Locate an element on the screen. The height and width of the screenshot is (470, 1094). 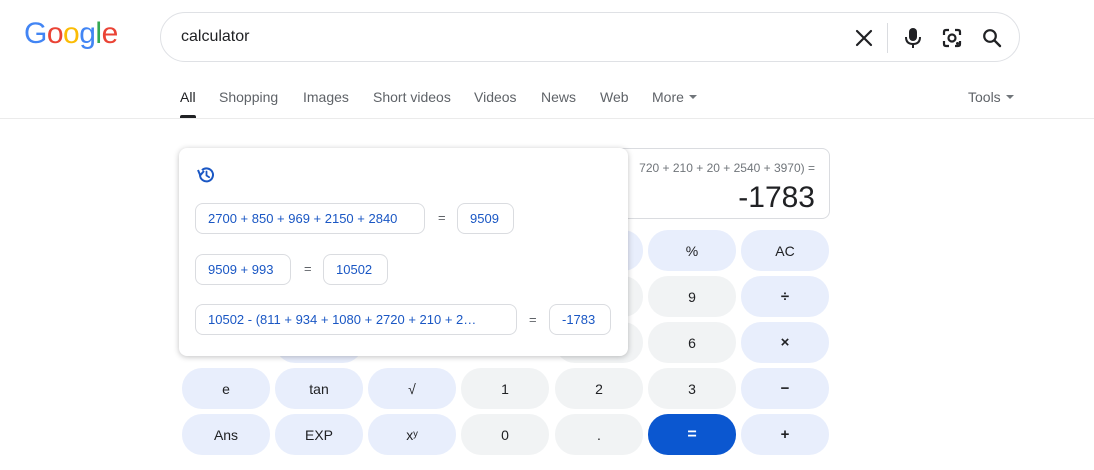
plus-button: + is located at coordinates (785, 434).